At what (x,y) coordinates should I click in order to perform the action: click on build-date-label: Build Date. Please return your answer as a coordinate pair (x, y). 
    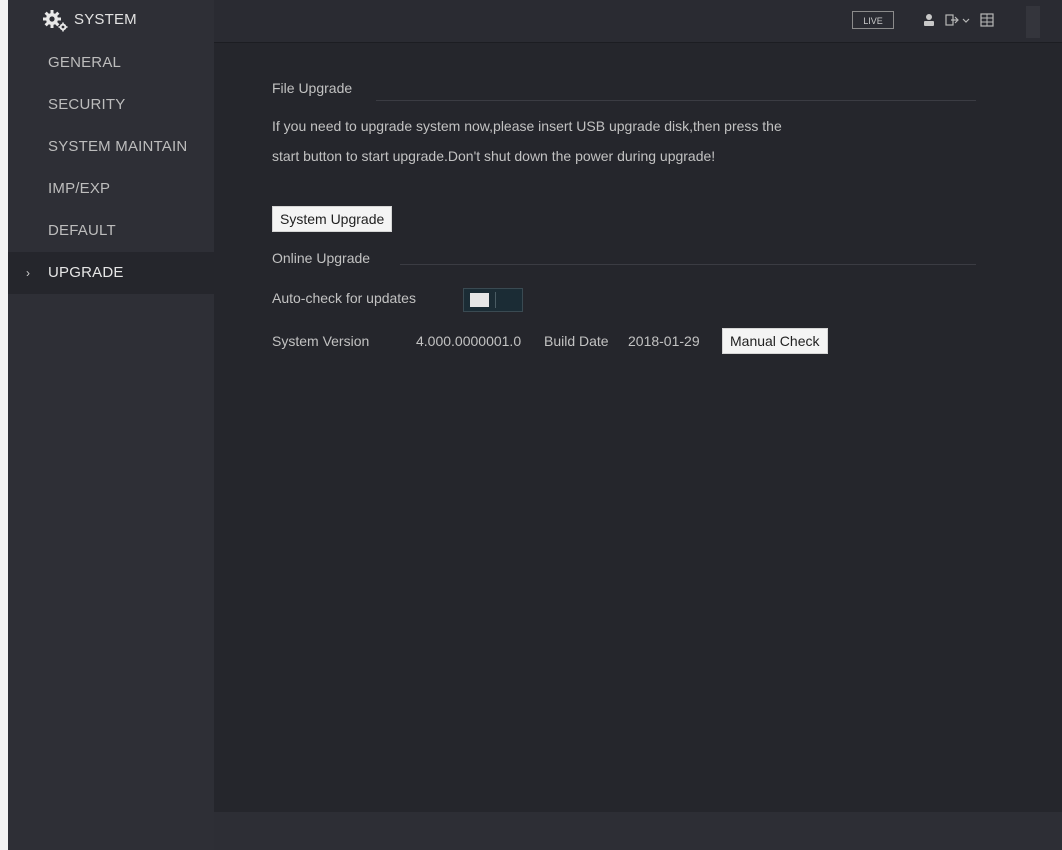
    Looking at the image, I should click on (576, 341).